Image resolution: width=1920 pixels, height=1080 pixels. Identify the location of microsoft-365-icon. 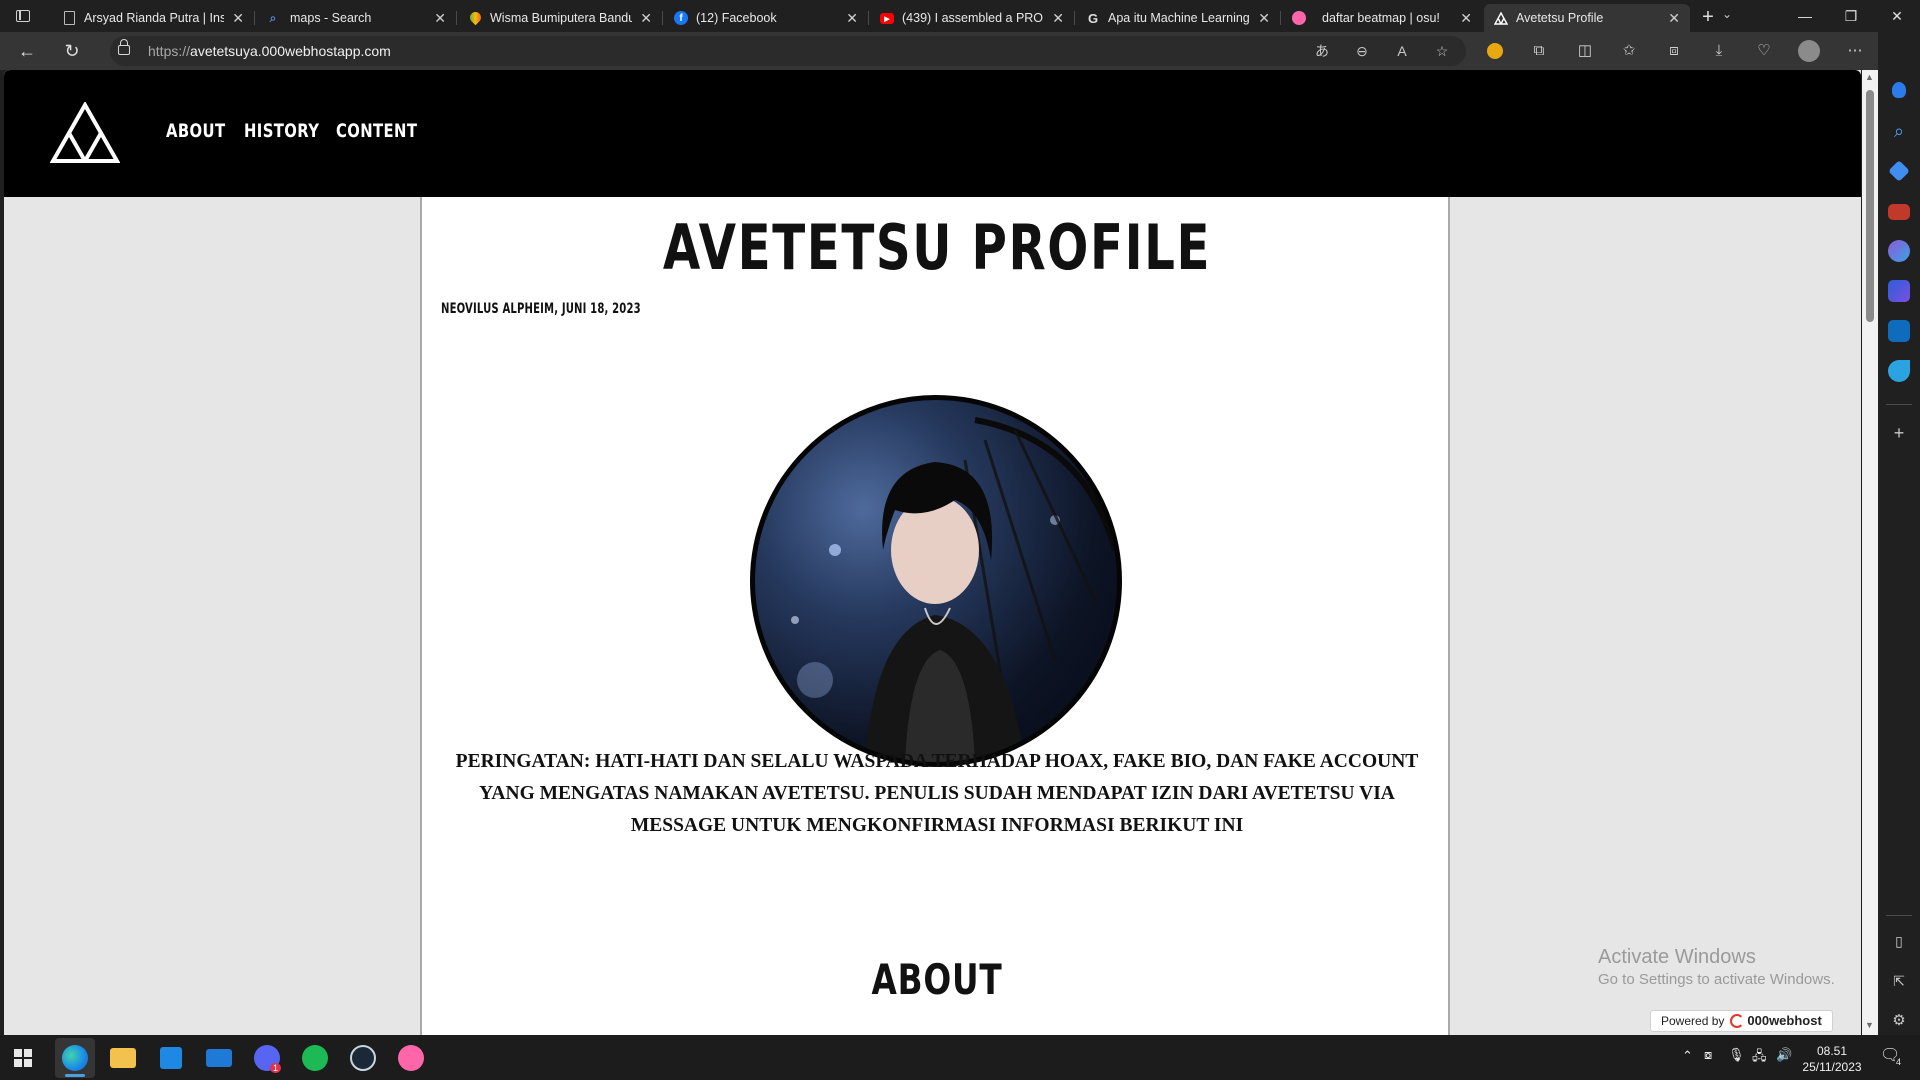
(1899, 291).